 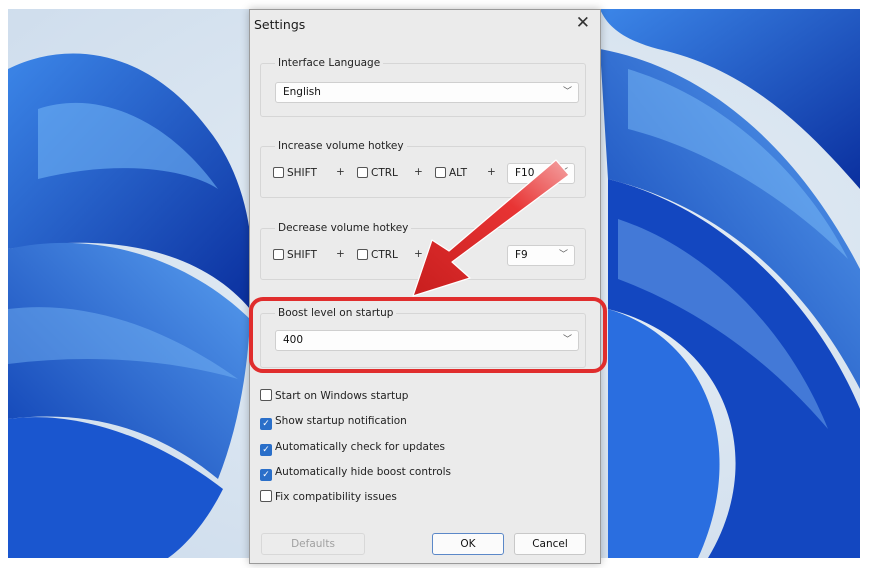 I want to click on option-hide-boost-controls: ✓ Automatically hide boost controls, so click(x=355, y=473).